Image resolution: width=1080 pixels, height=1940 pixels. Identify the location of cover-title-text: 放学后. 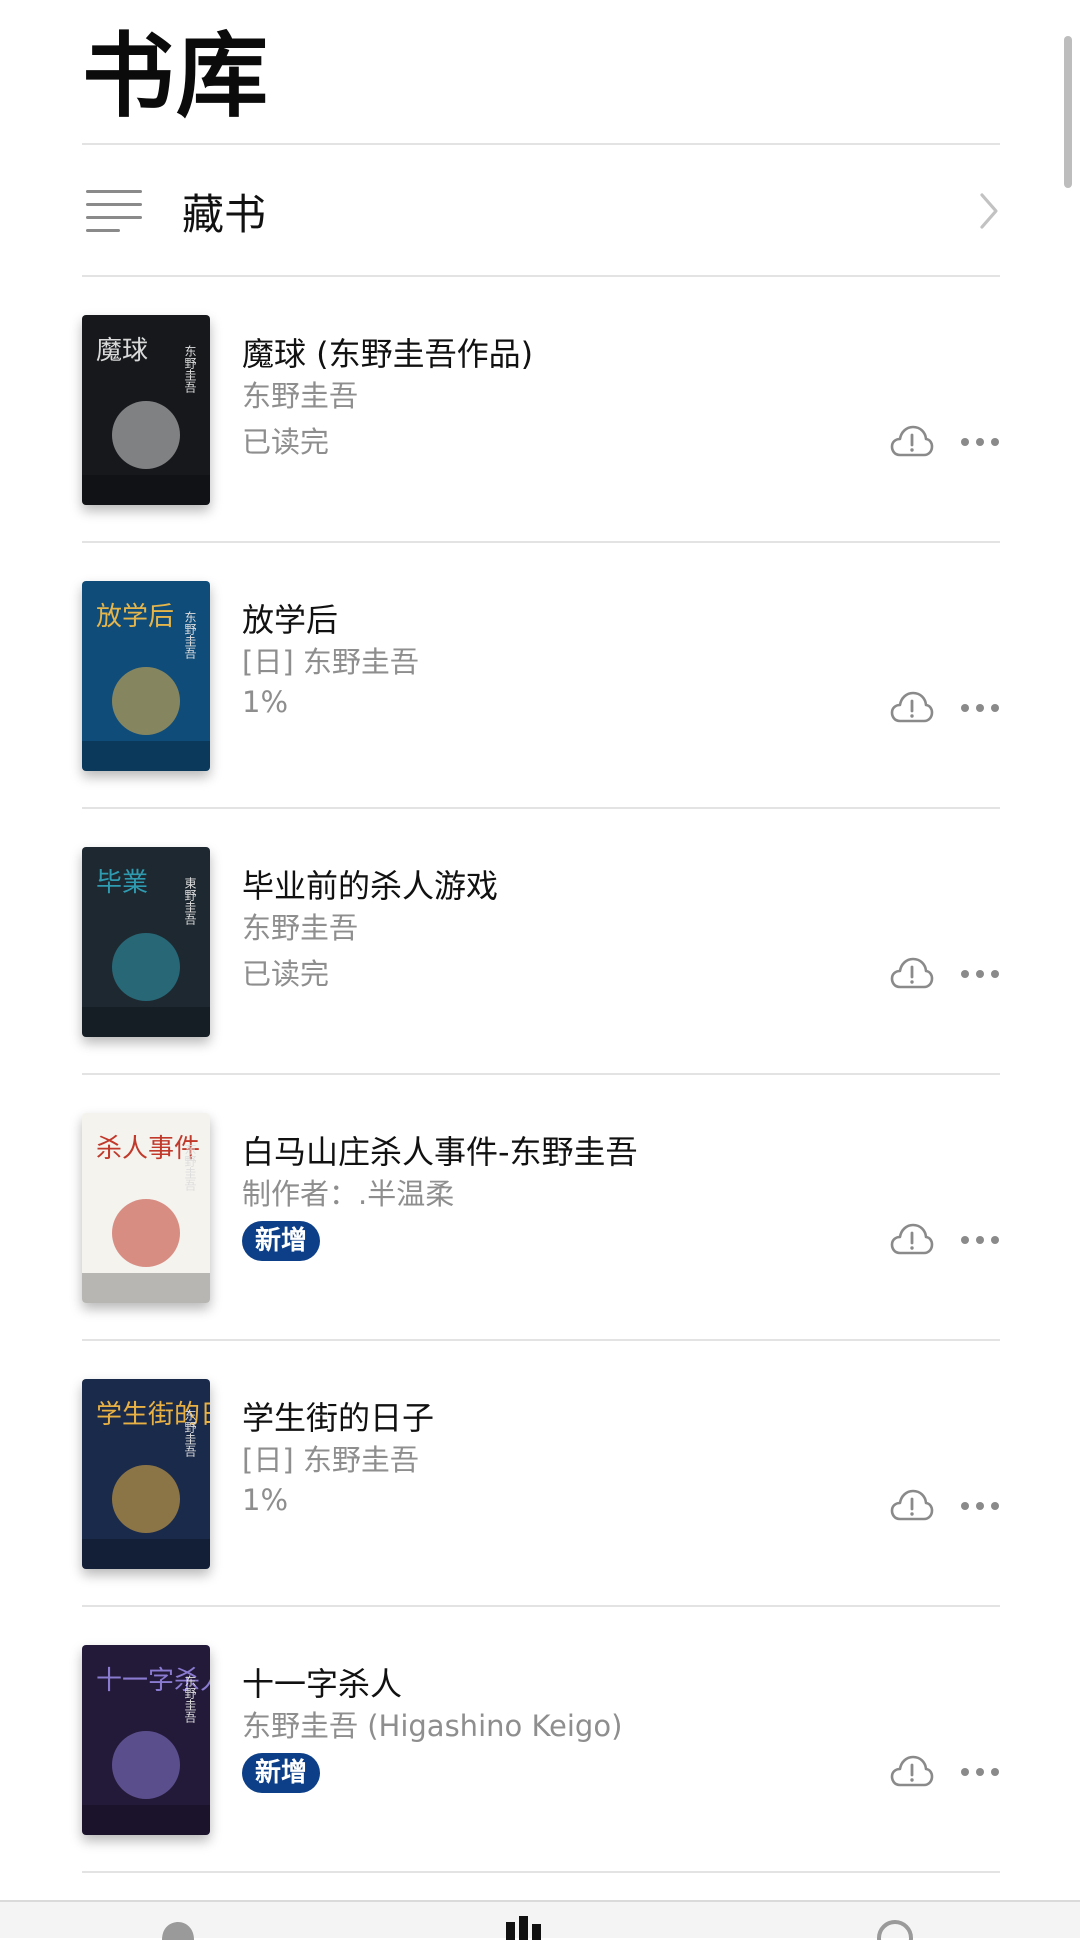
(135, 617).